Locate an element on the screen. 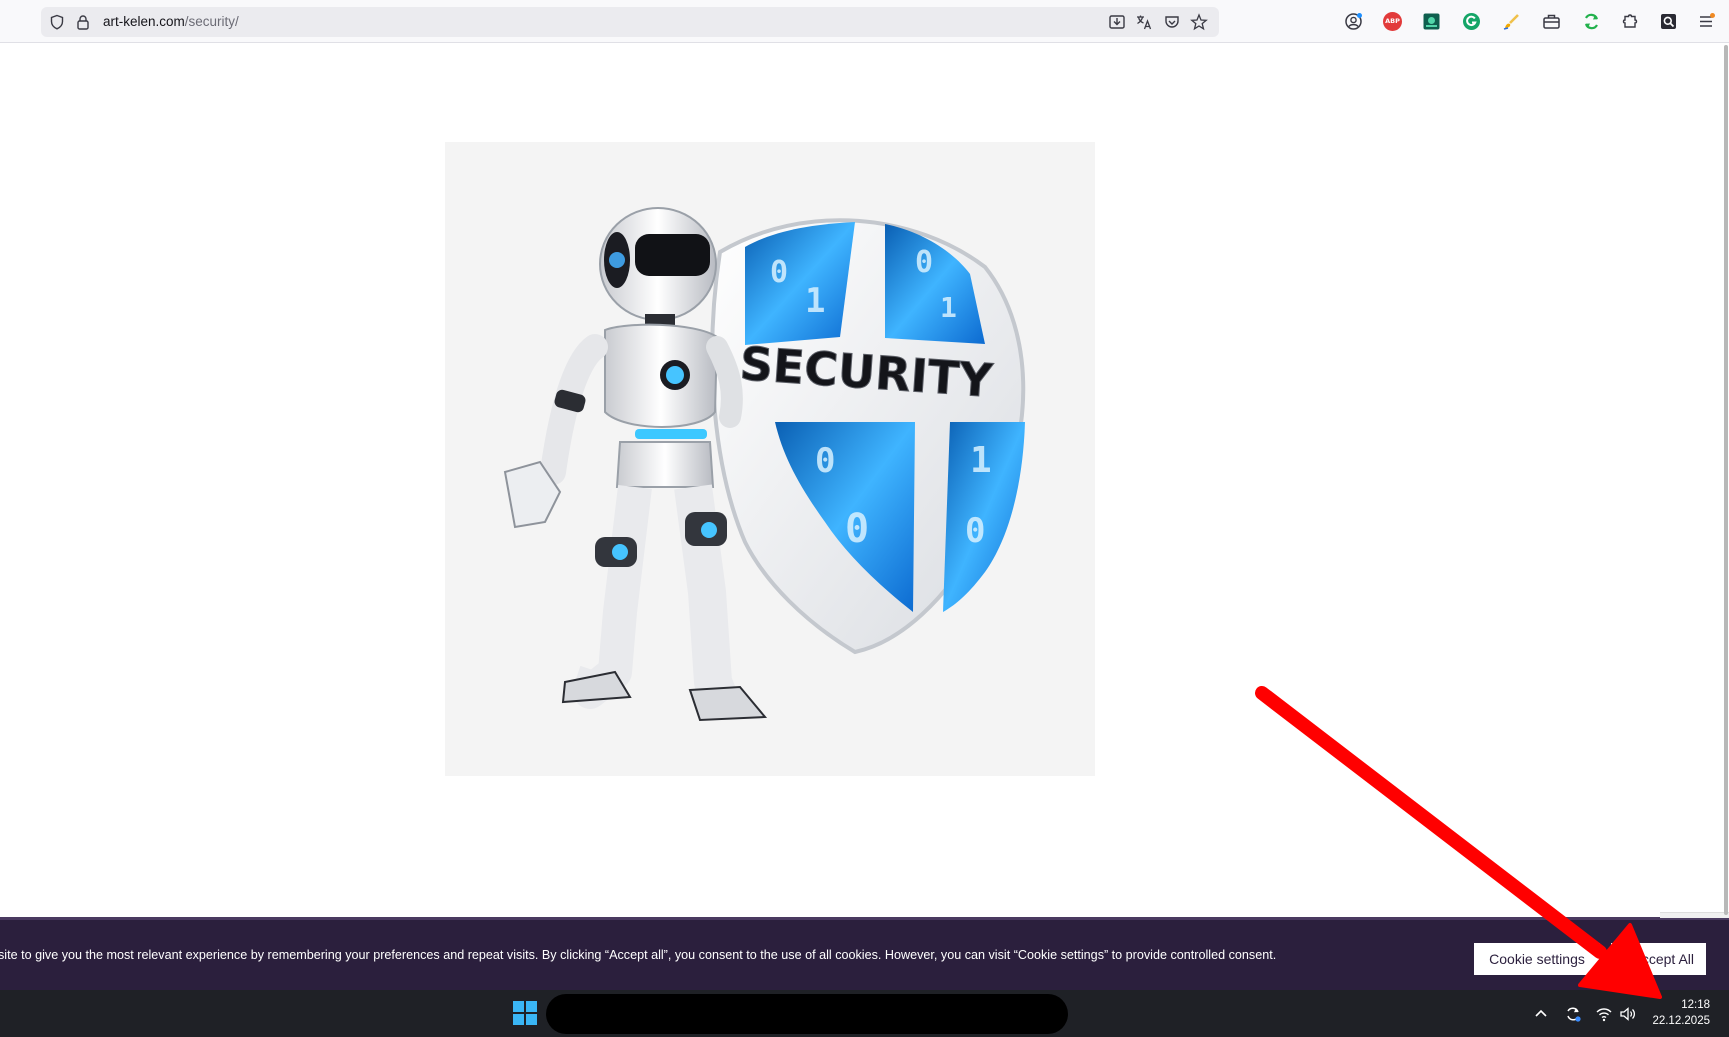 Image resolution: width=1729 pixels, height=1037 pixels. wifi-icon is located at coordinates (1604, 1014).